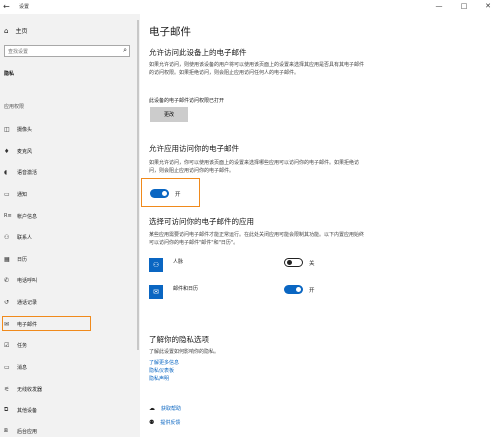 The height and width of the screenshot is (437, 500). I want to click on back-button: ←, so click(6, 6).